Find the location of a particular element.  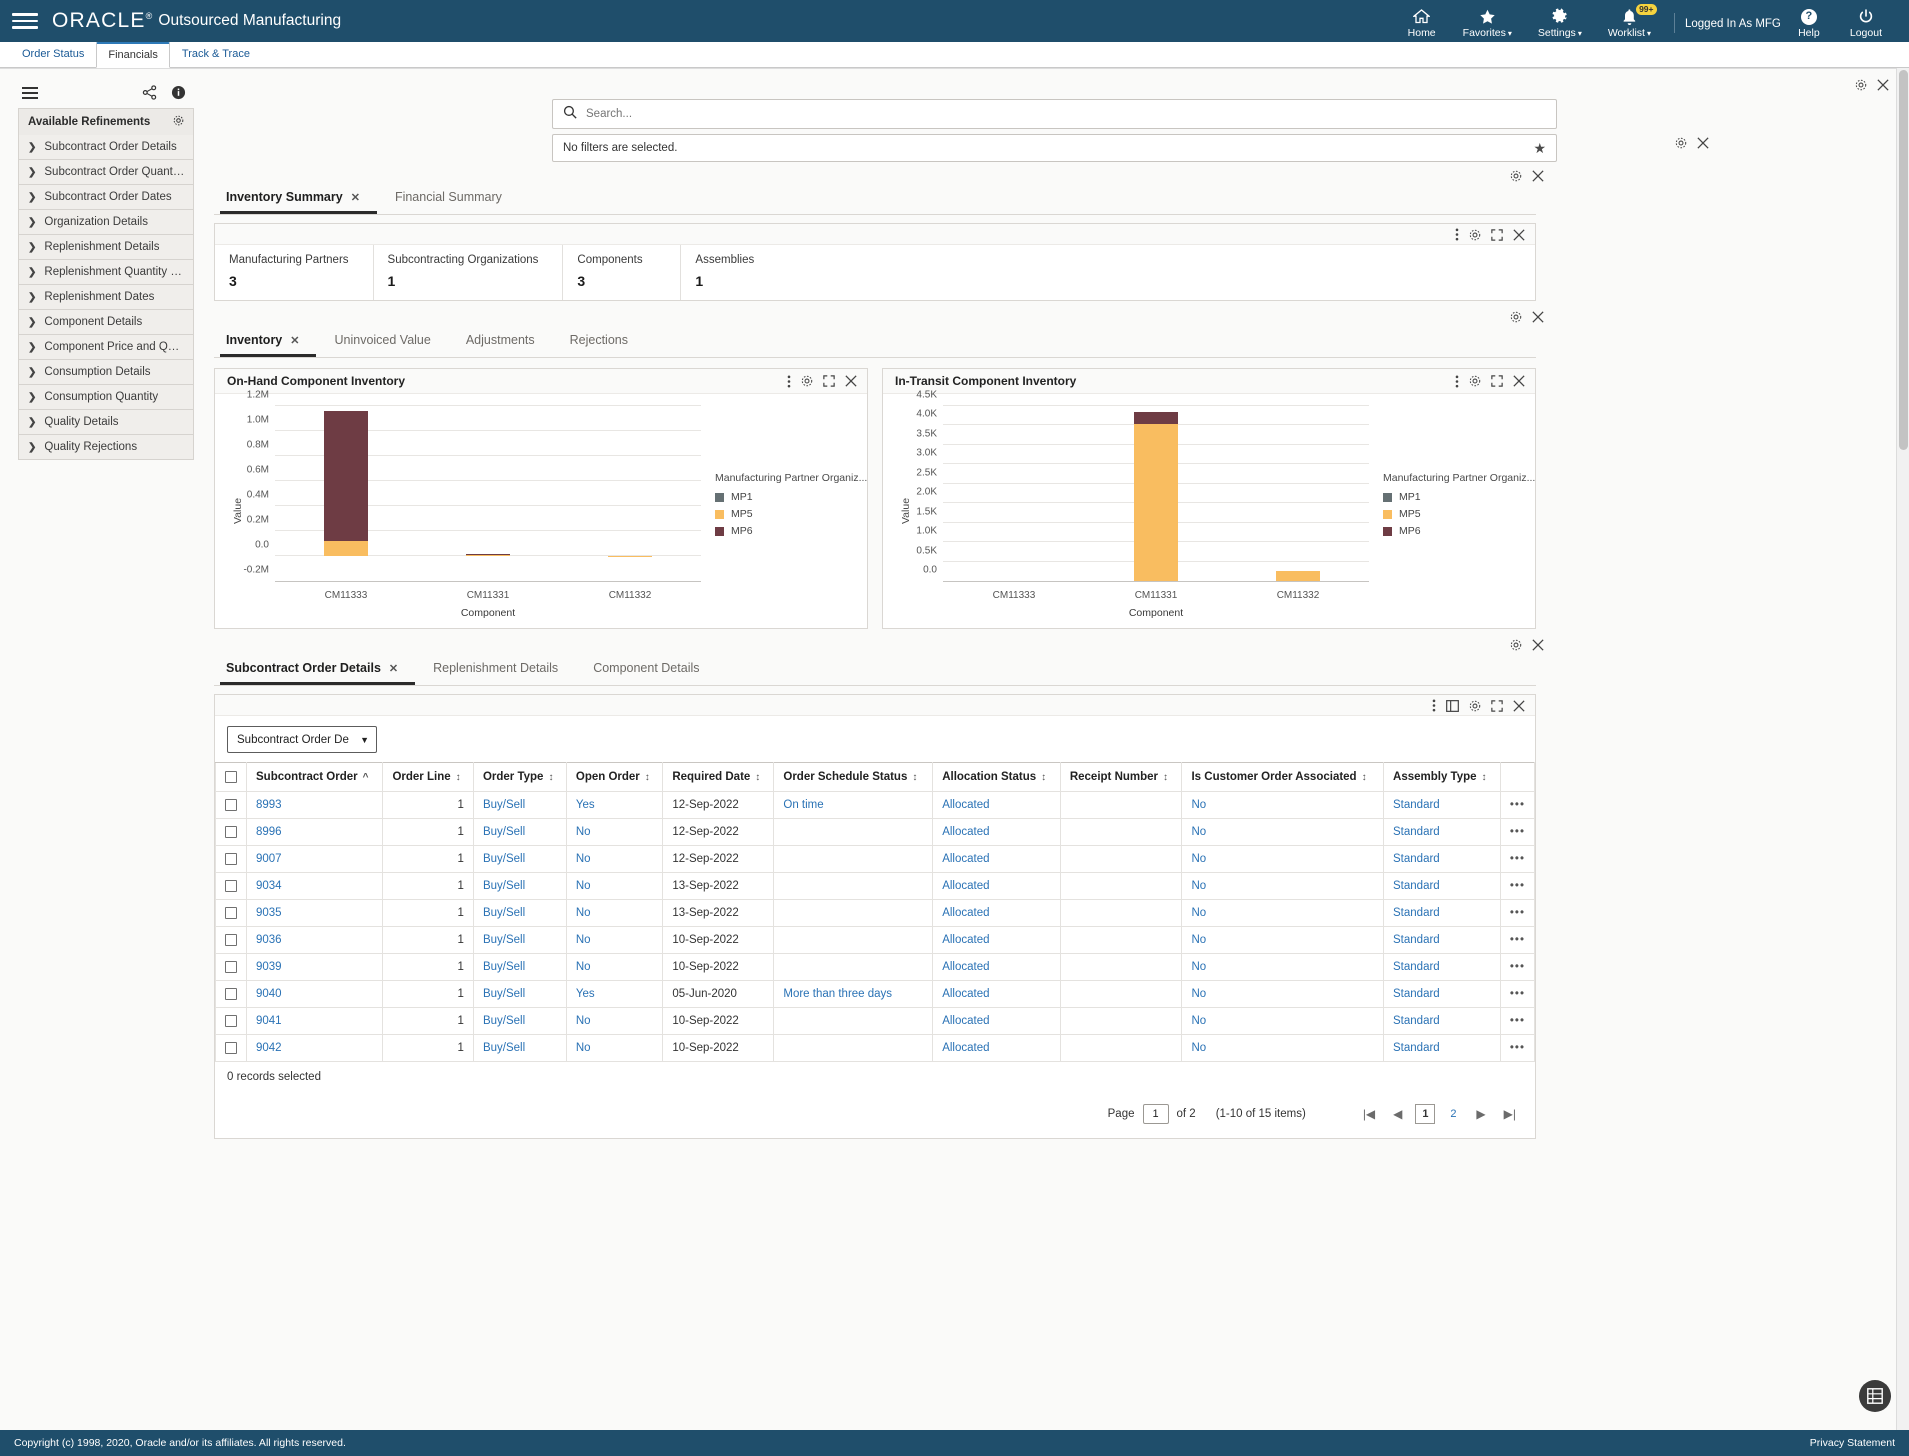

summary-card-close-icon is located at coordinates (1519, 234).